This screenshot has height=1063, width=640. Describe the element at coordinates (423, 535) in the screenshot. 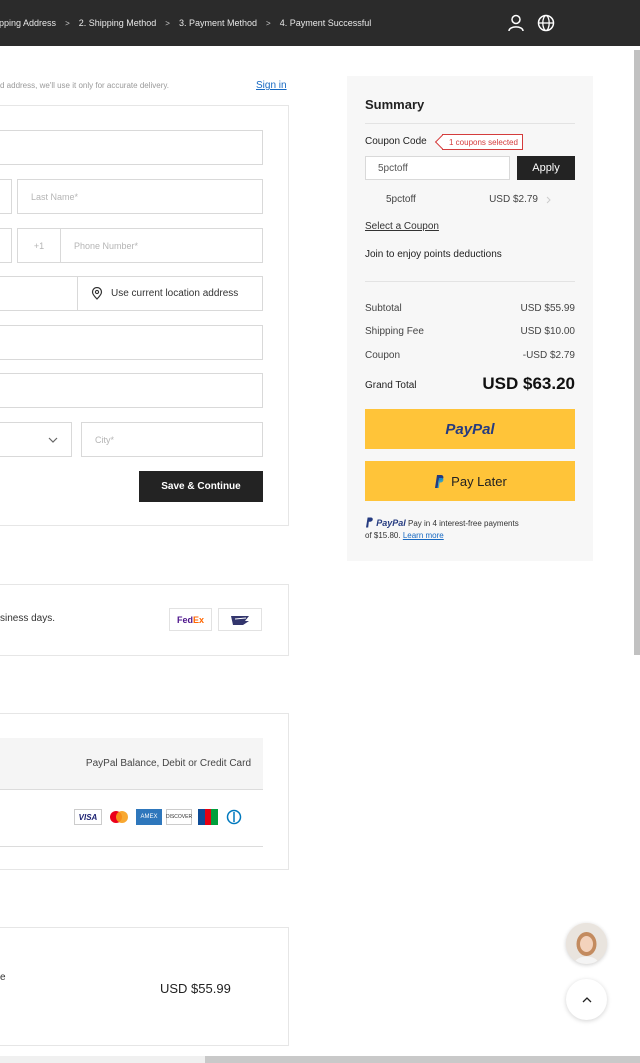

I see `learn-more-link: Learn more` at that location.